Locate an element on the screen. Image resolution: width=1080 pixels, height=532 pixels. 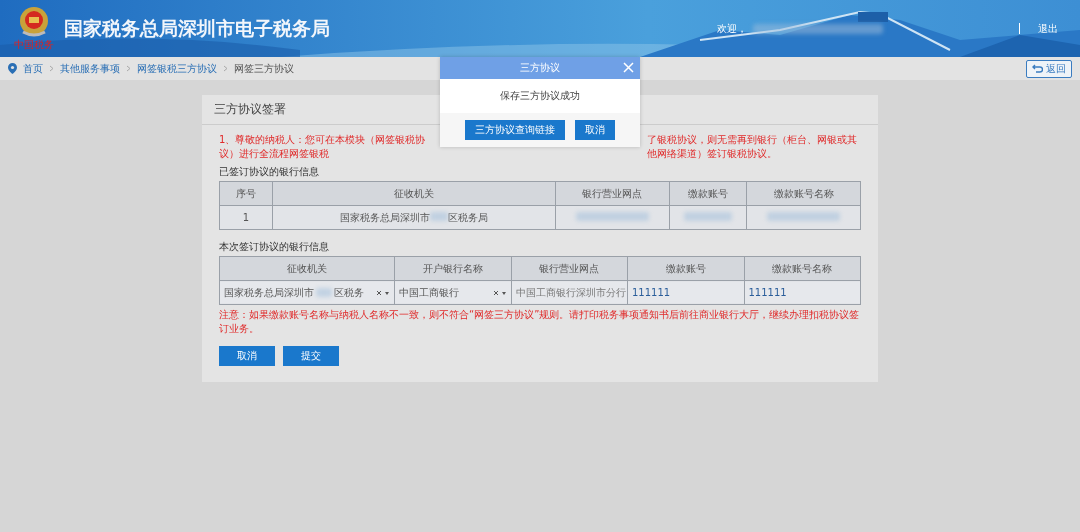
select-field: 国家税务总局深圳市 区税务 is located at coordinates (307, 292).